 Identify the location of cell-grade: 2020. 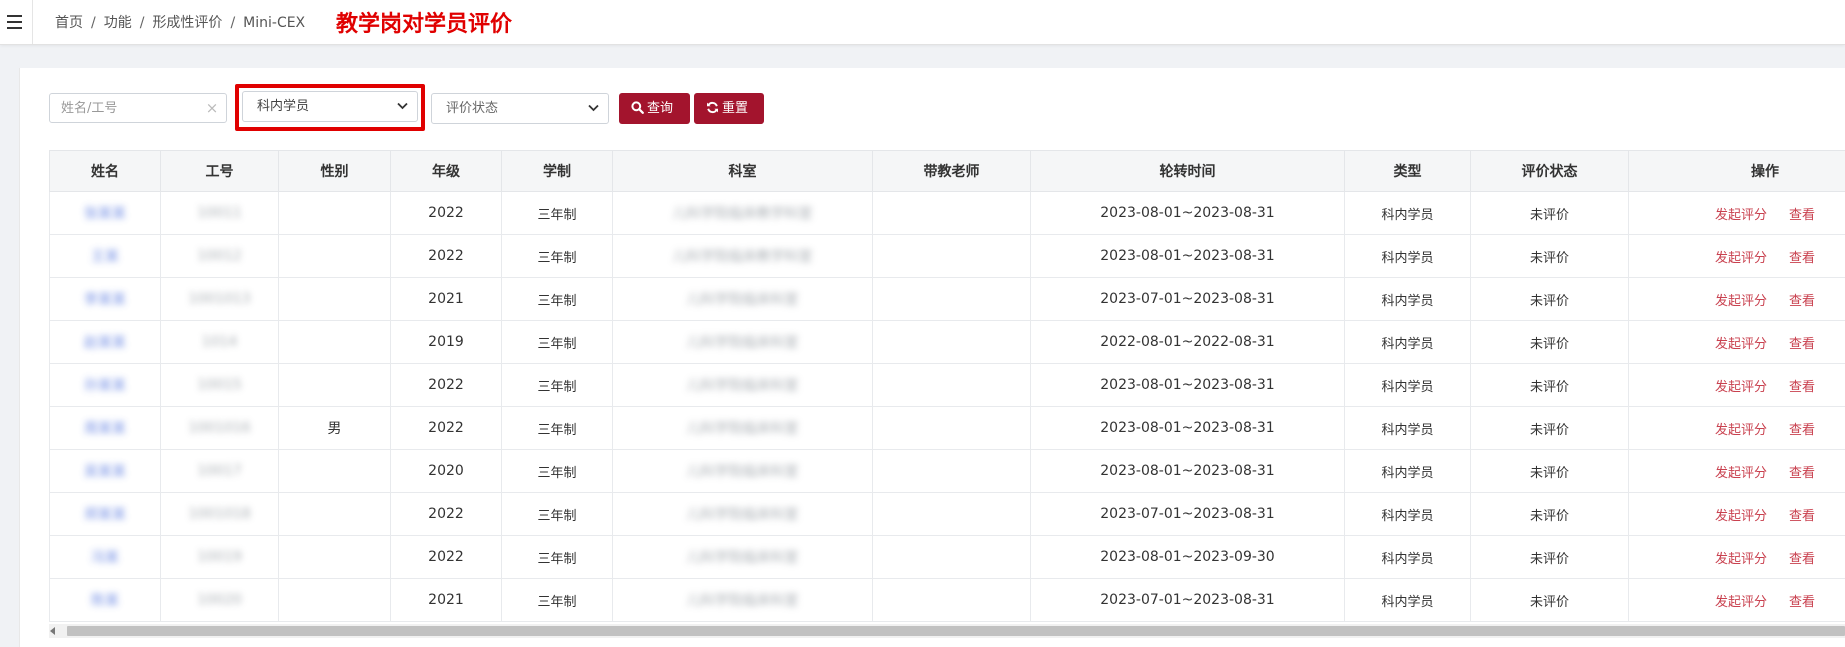
(446, 471).